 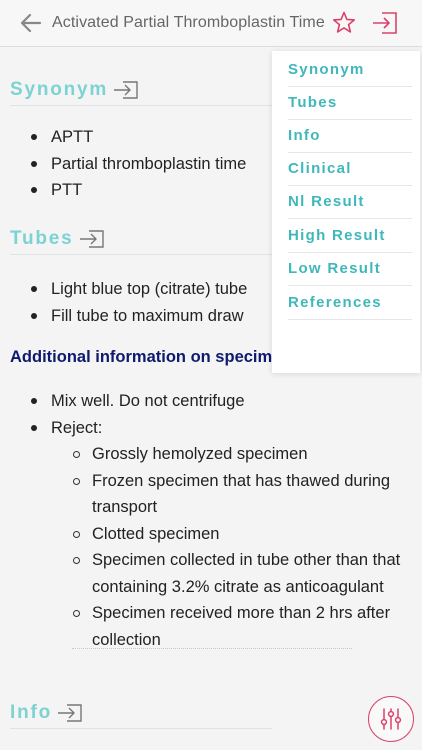 What do you see at coordinates (59, 89) in the screenshot?
I see `section-title-synonym: Synonym` at bounding box center [59, 89].